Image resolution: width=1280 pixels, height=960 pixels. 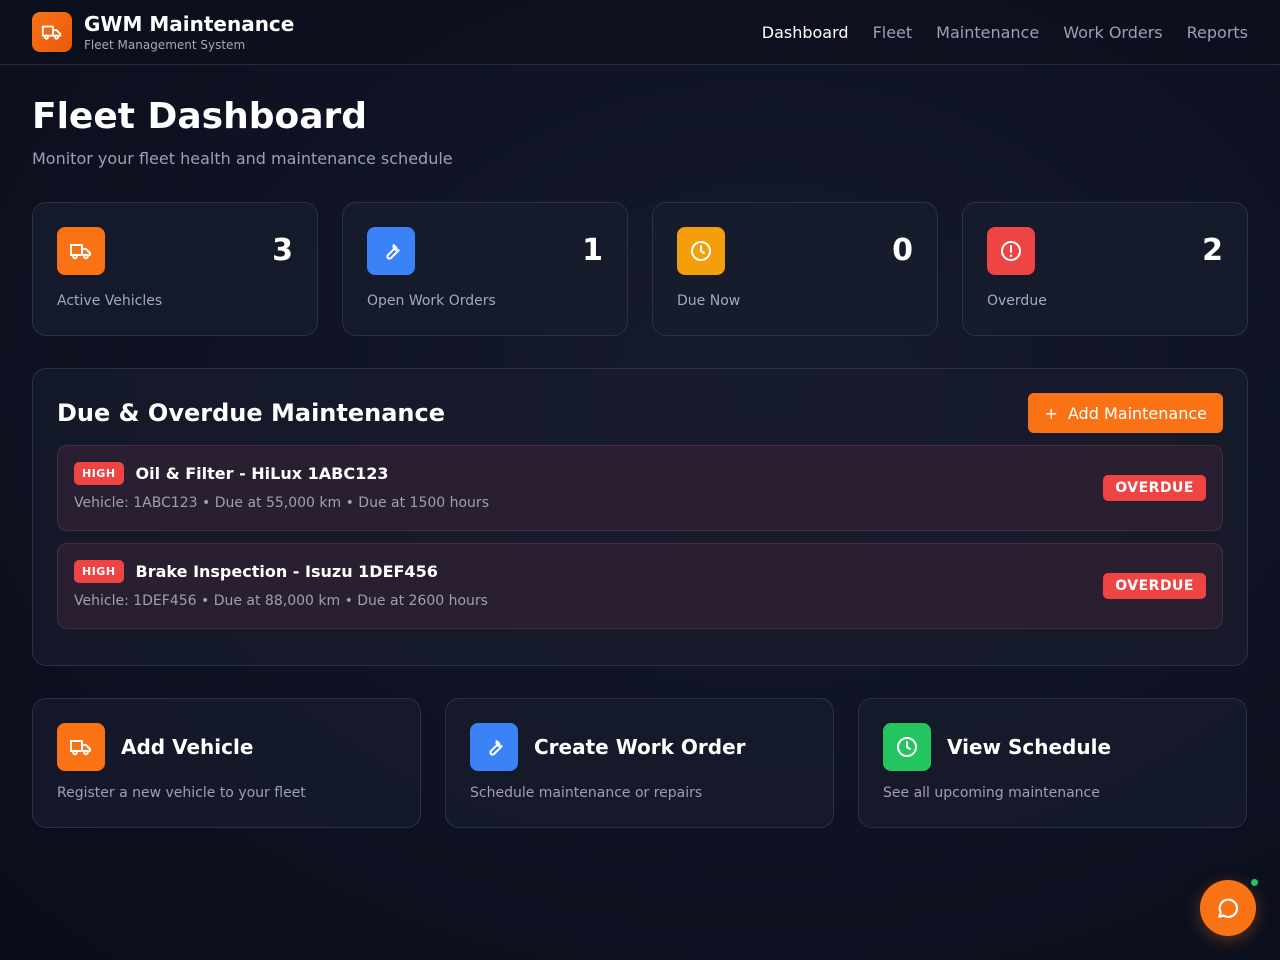 I want to click on app-name: GWM Maintenance, so click(x=189, y=24).